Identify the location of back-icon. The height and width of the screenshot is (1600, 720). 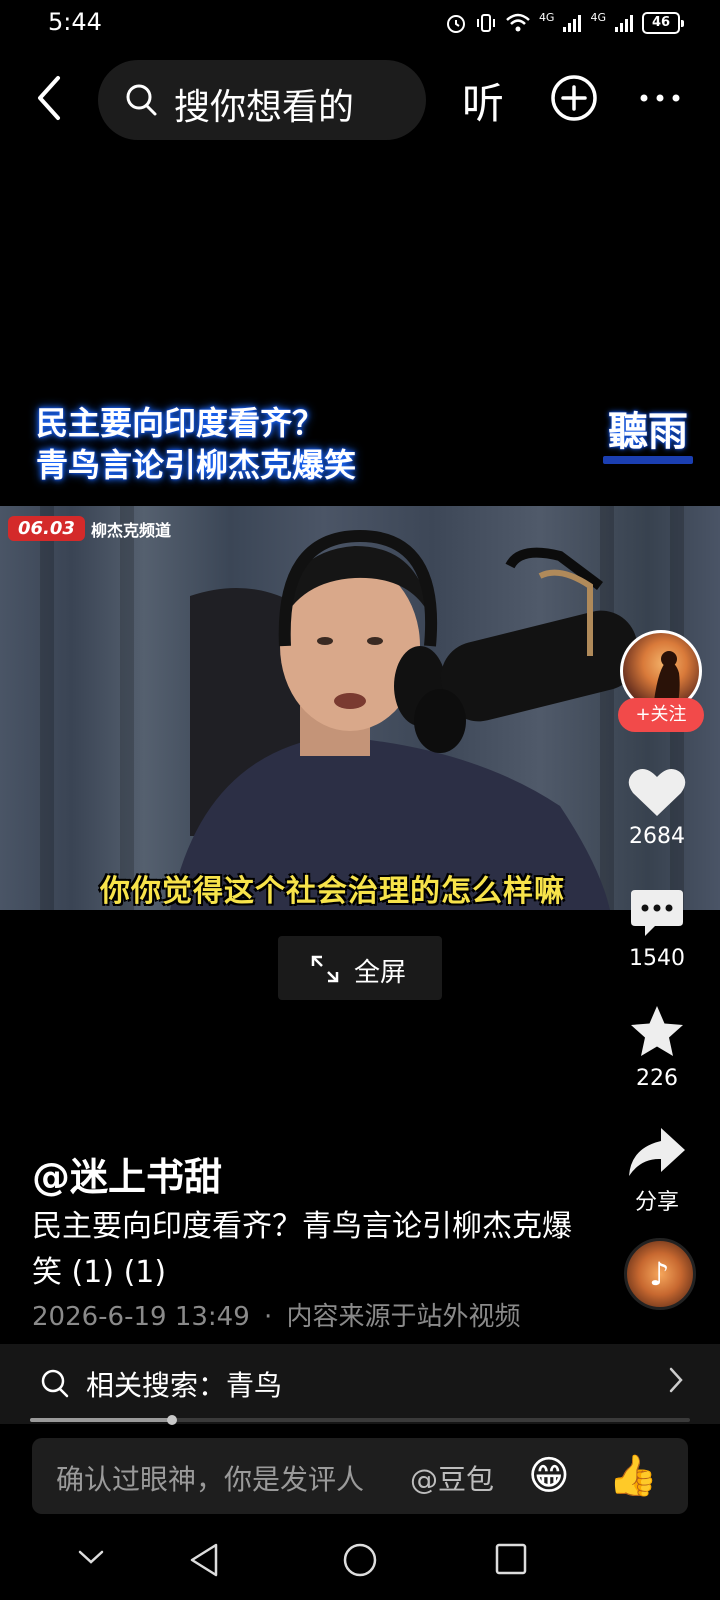
(50, 98).